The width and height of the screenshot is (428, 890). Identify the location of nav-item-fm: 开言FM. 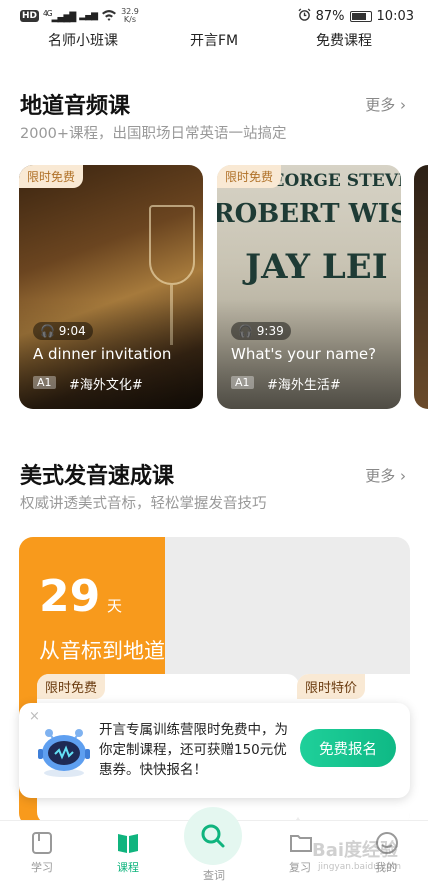
(214, 40).